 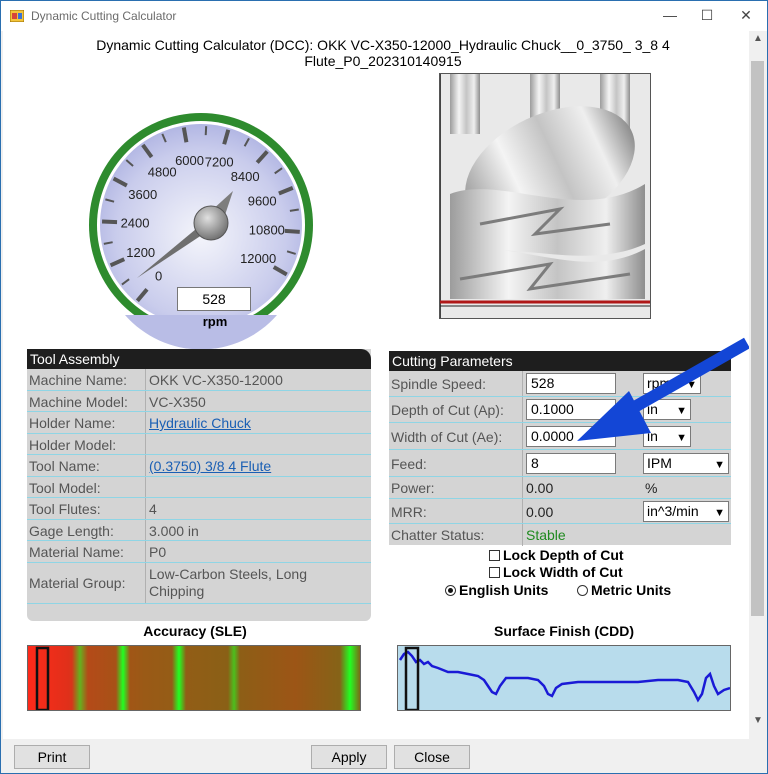 What do you see at coordinates (672, 383) in the screenshot?
I see `spindle-unit-select: rpm ▼` at bounding box center [672, 383].